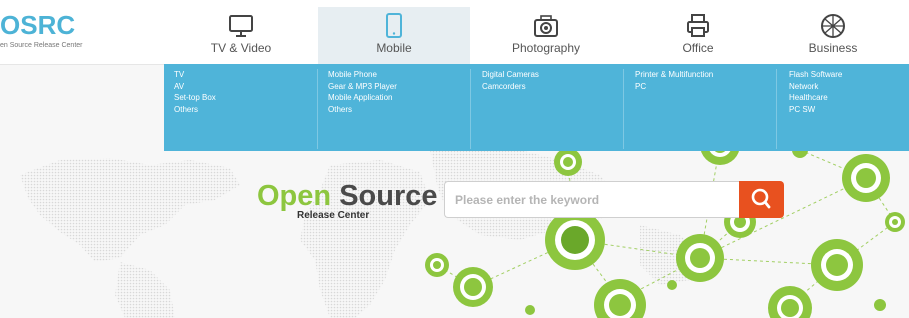 The height and width of the screenshot is (318, 909). I want to click on menu-item-healthcare: Healthcare, so click(815, 98).